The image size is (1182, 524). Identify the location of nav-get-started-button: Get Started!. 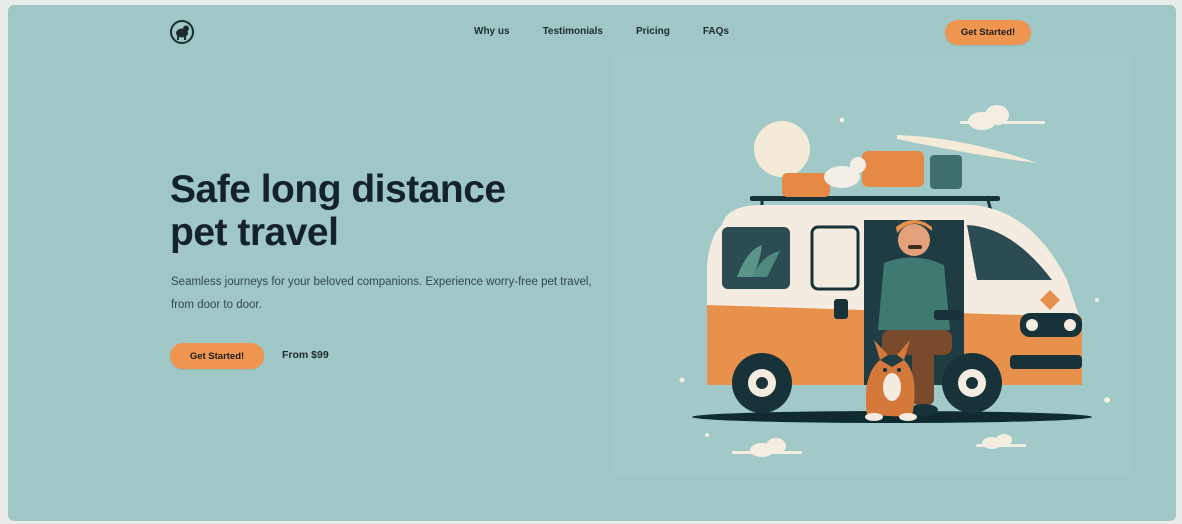
(988, 32).